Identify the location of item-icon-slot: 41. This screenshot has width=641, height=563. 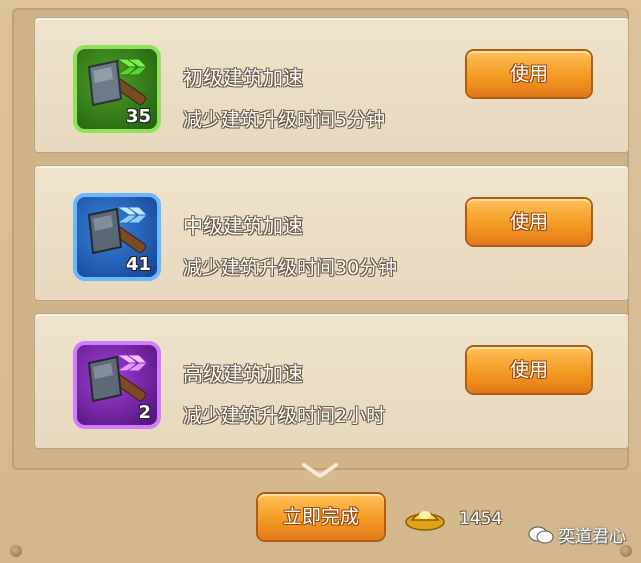
(117, 237).